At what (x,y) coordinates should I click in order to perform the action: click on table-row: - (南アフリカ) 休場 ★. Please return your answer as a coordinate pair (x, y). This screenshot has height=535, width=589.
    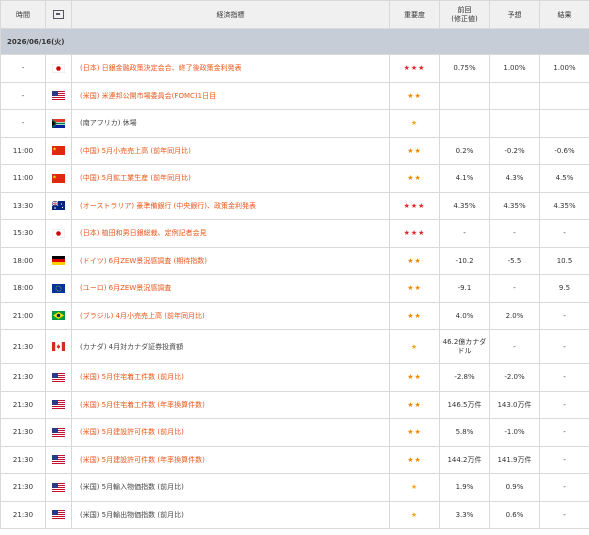
    Looking at the image, I should click on (294, 123).